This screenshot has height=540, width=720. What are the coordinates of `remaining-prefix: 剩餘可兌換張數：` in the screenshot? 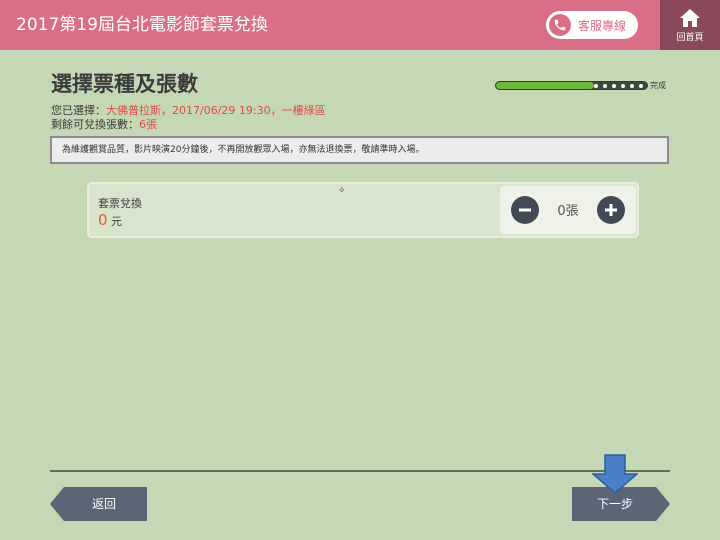 It's located at (95, 124).